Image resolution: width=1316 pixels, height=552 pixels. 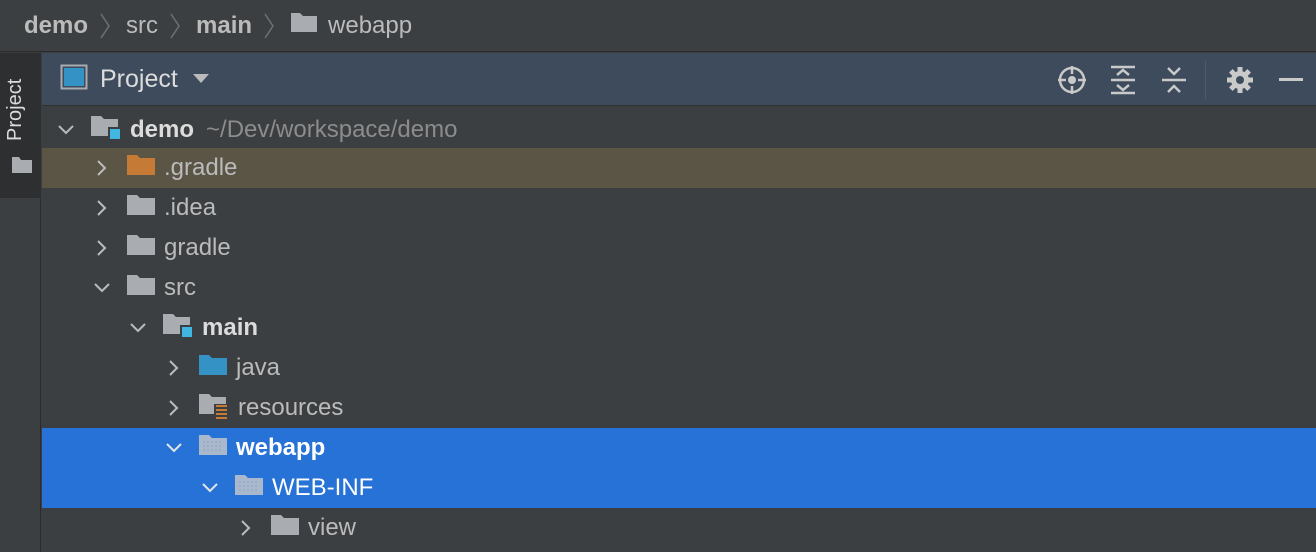 What do you see at coordinates (224, 26) in the screenshot?
I see `breadcrumb-item-main: main` at bounding box center [224, 26].